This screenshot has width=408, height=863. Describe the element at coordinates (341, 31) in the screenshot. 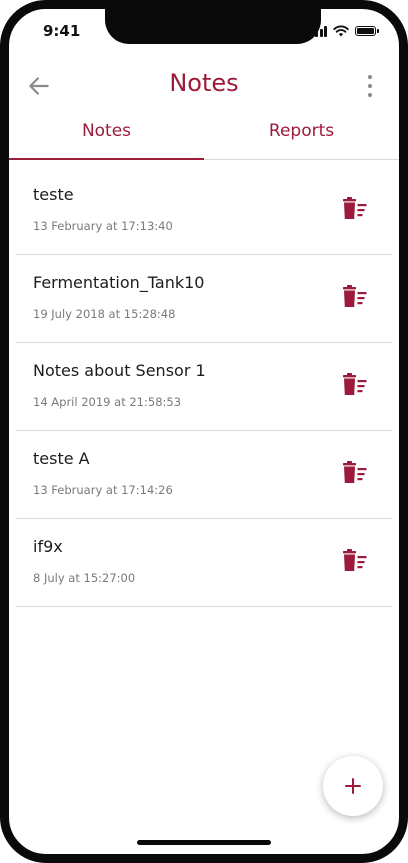

I see `wifi-icon` at that location.